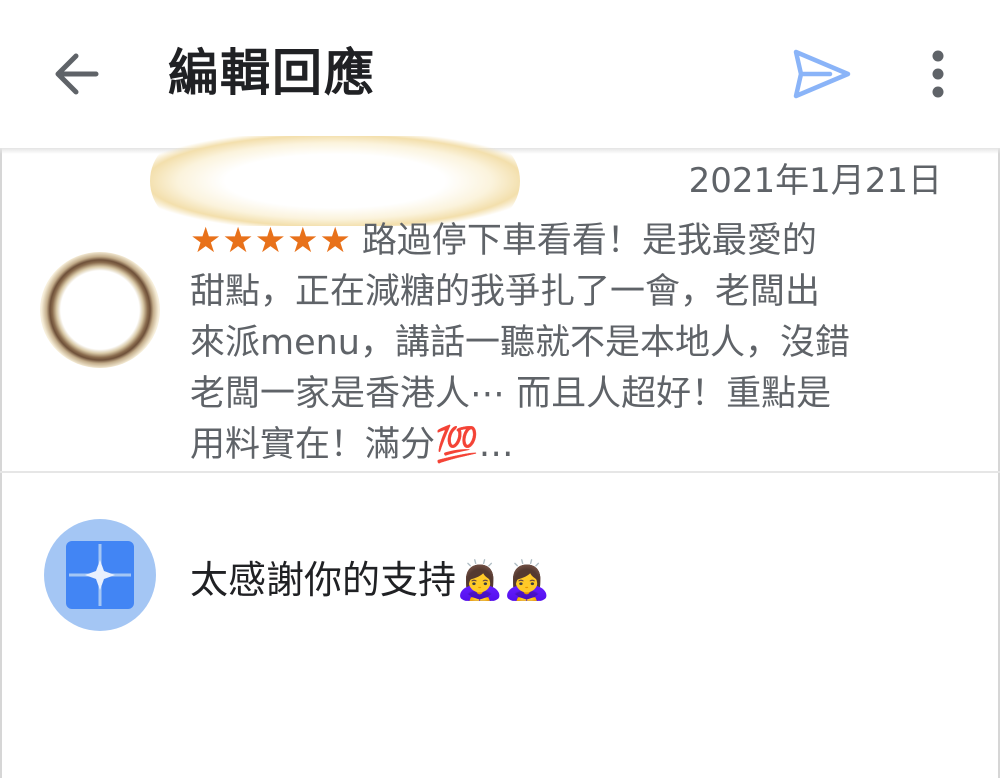 Image resolution: width=1000 pixels, height=778 pixels. I want to click on send-button, so click(822, 74).